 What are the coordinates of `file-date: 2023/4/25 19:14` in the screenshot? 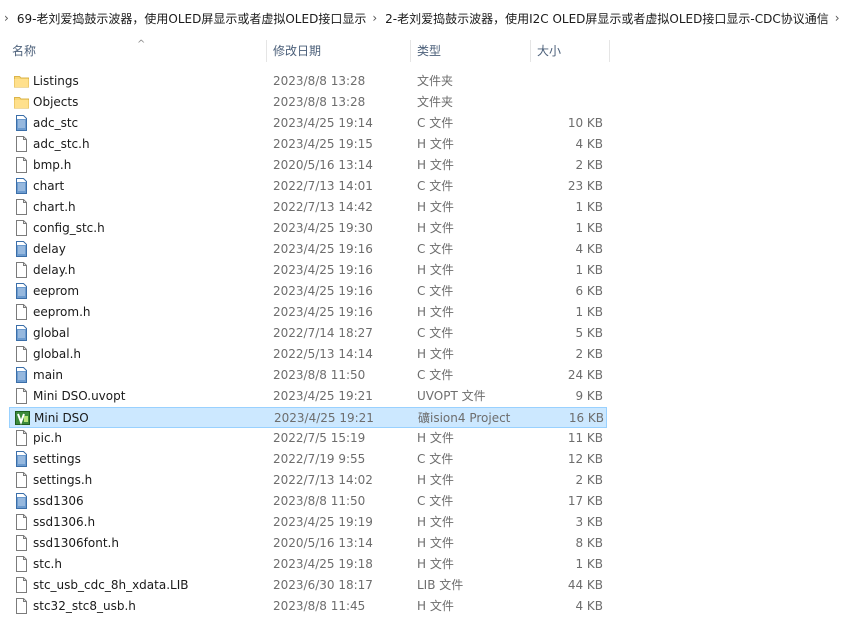 It's located at (323, 123).